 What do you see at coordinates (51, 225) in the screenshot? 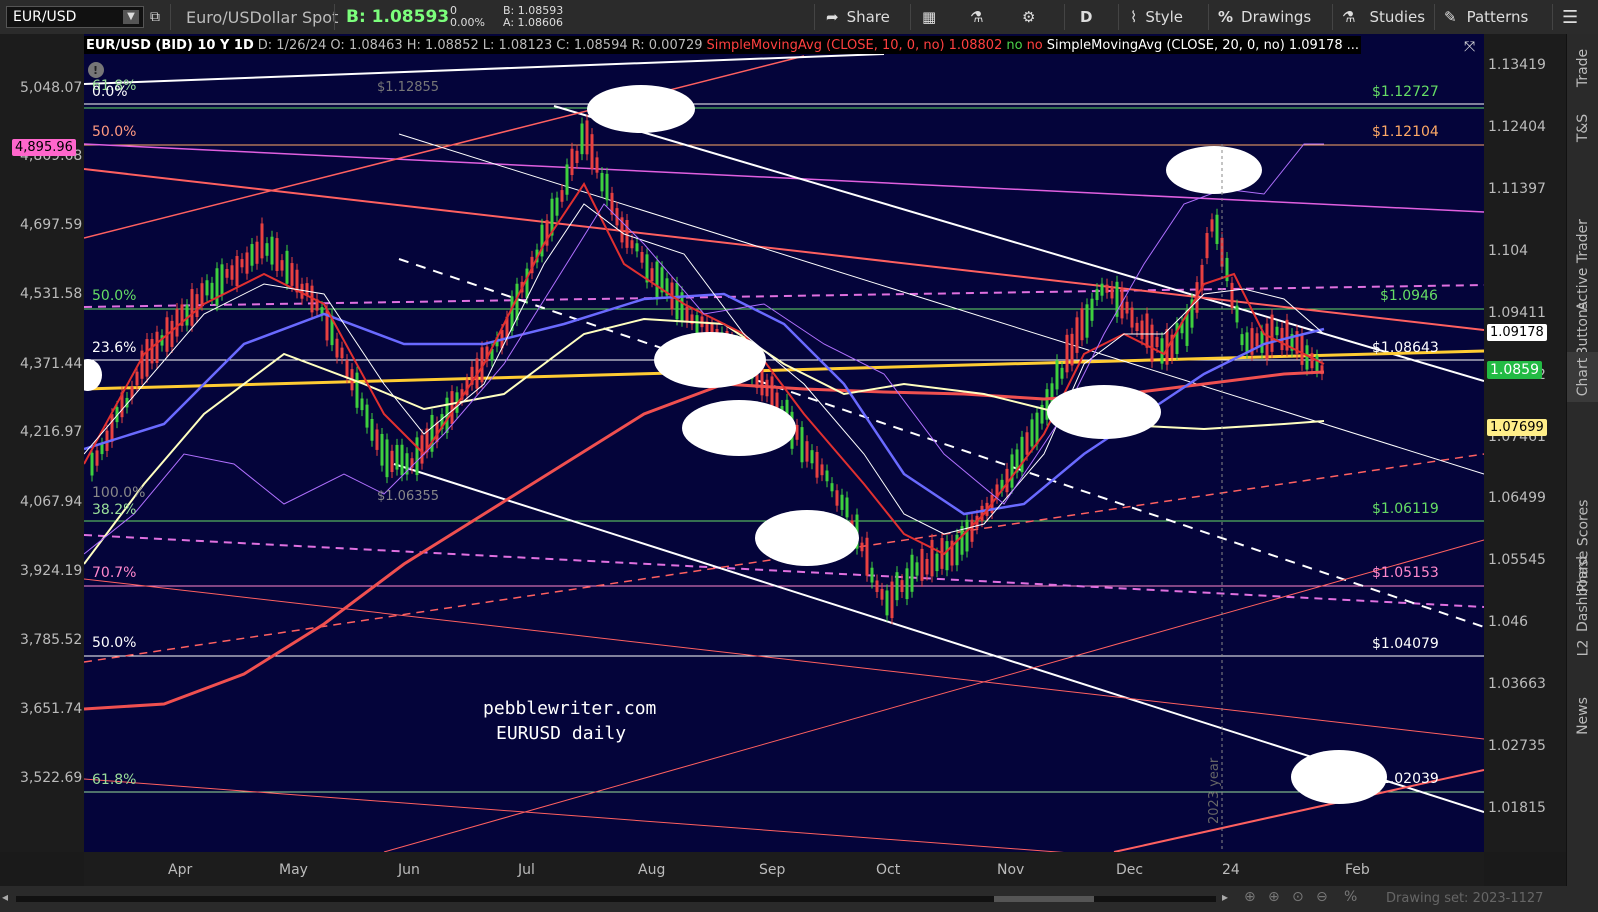
I see `left-axis-tick: 4,697.59` at bounding box center [51, 225].